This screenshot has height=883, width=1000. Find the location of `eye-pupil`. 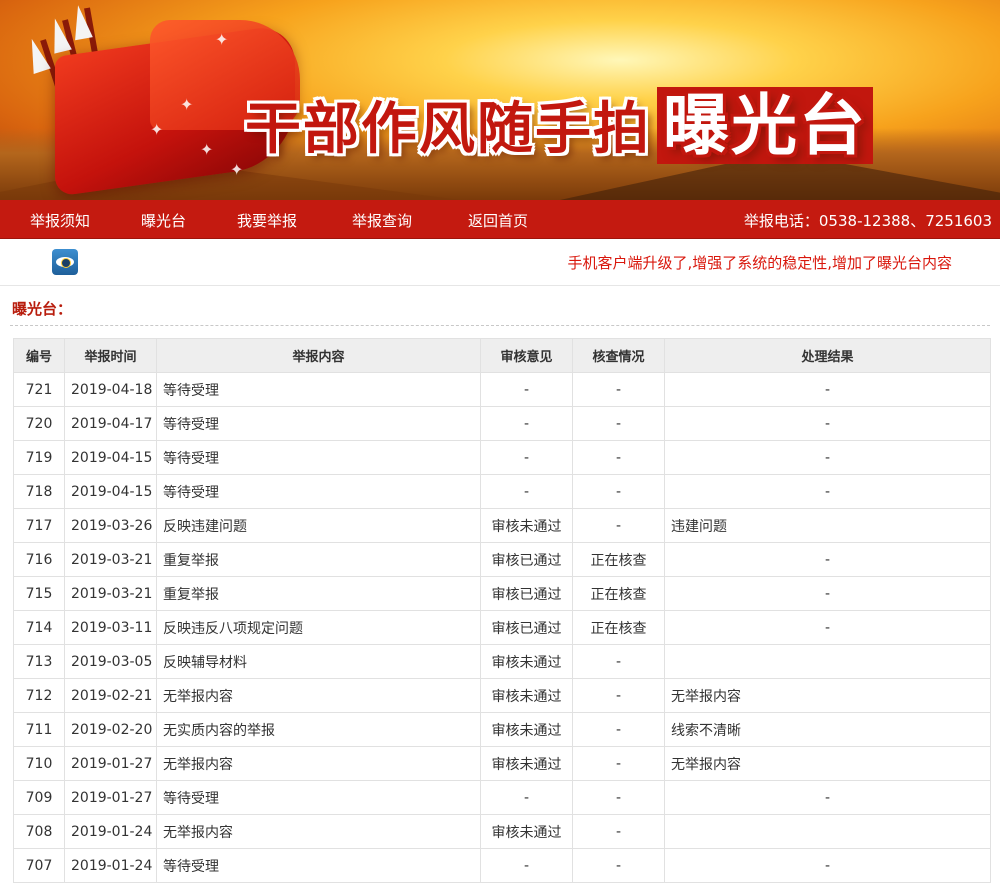

eye-pupil is located at coordinates (66, 263).